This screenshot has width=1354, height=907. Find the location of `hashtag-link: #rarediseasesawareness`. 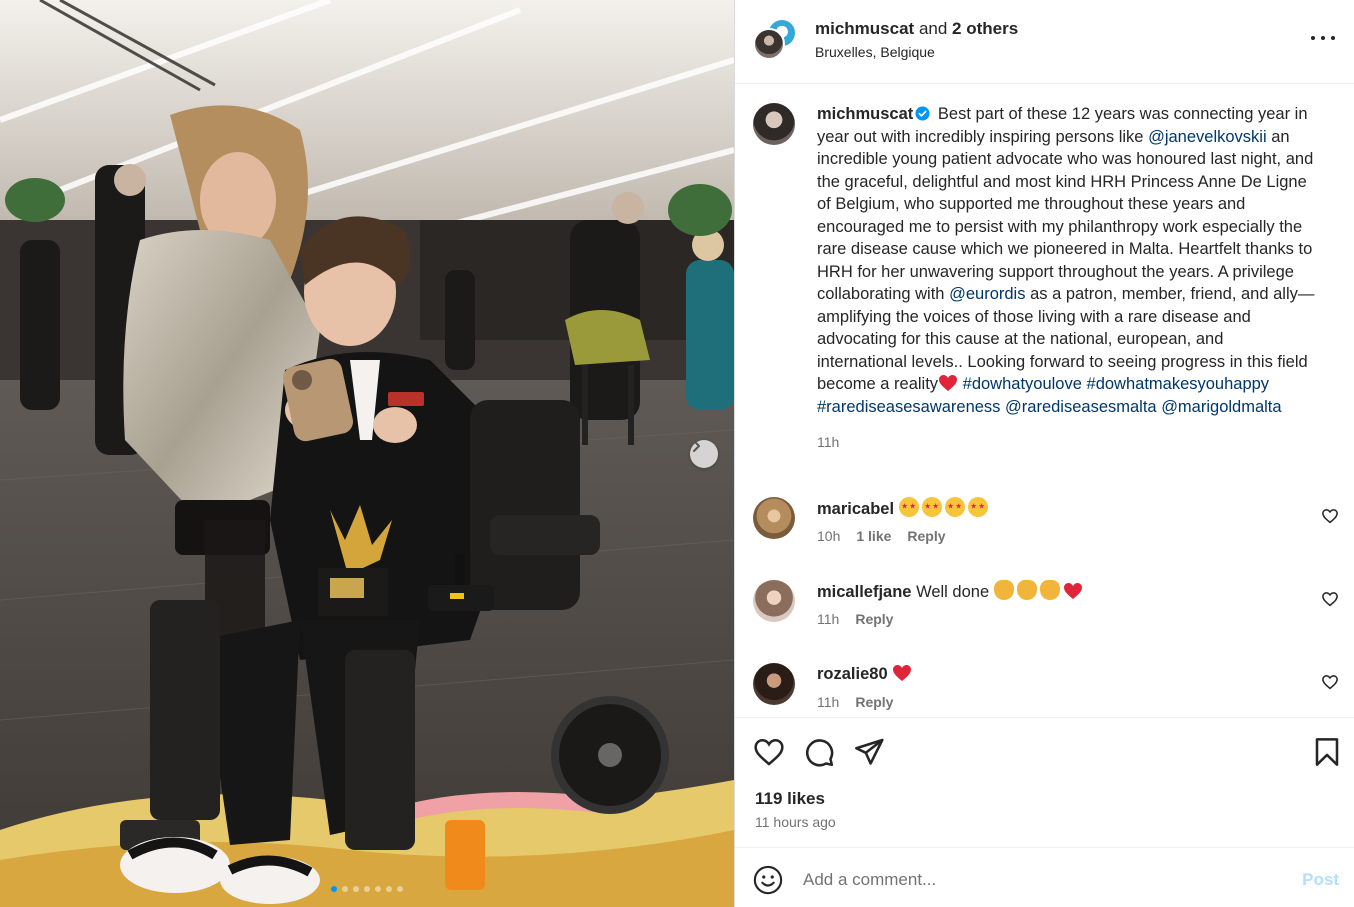

hashtag-link: #rarediseasesawareness is located at coordinates (908, 407).